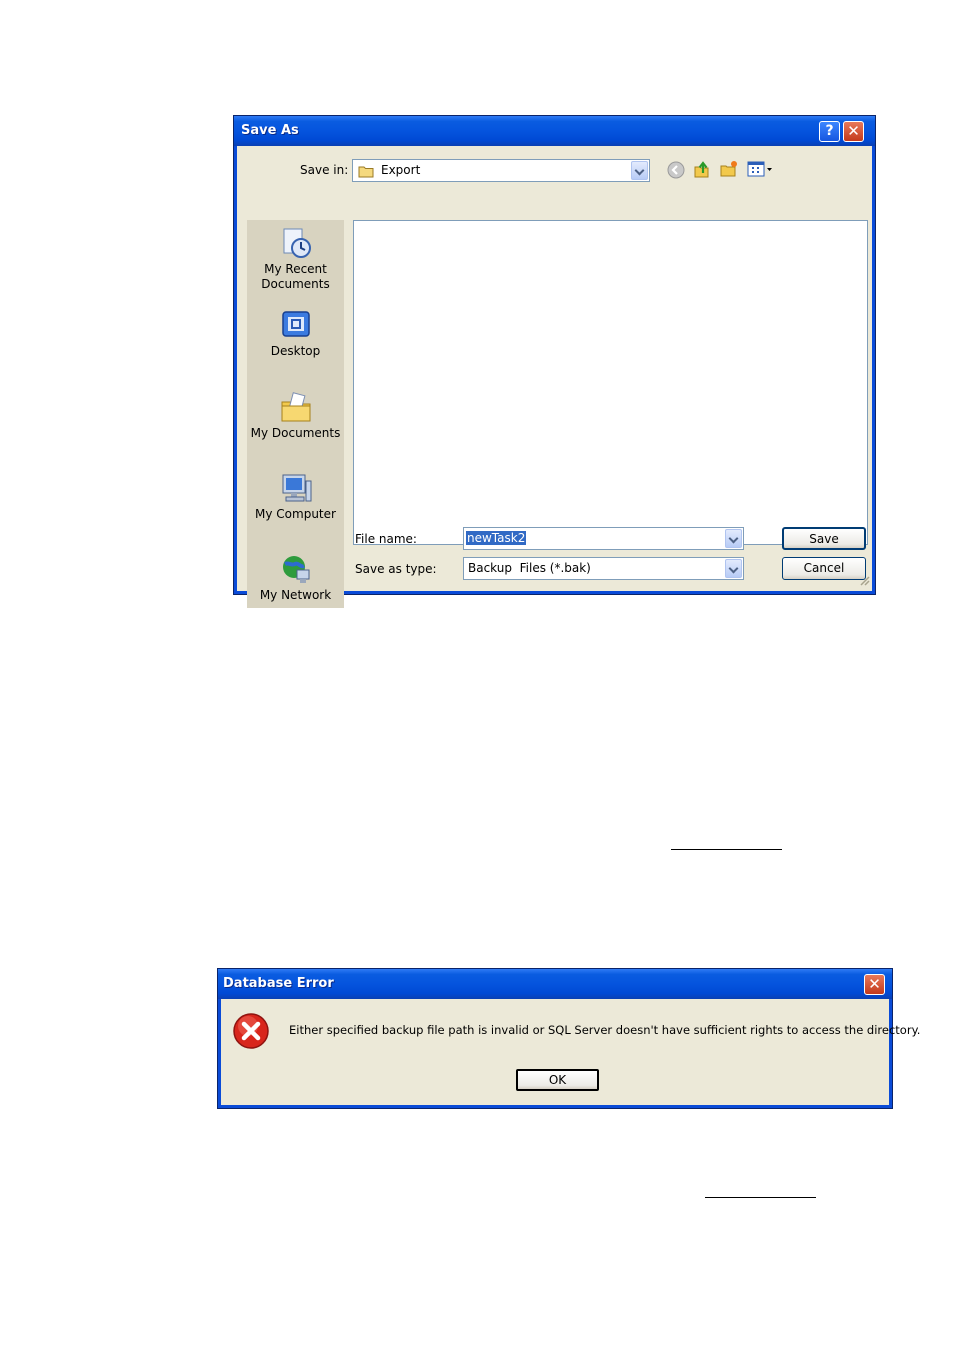 The width and height of the screenshot is (954, 1350). I want to click on ok-button: OK, so click(557, 1080).